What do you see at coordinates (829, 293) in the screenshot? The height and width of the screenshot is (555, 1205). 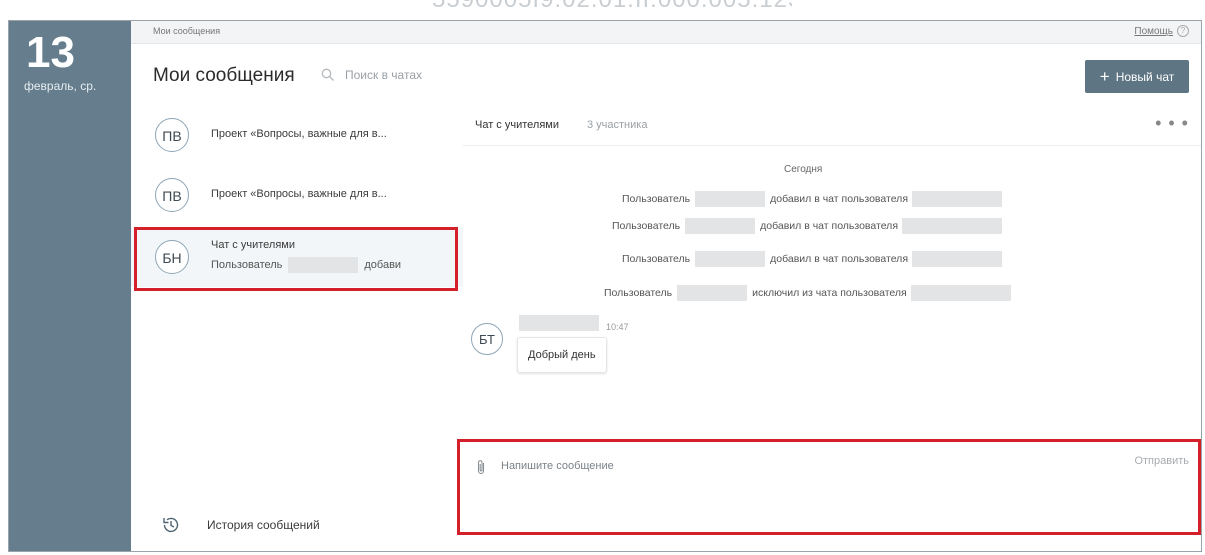 I see `system-message-action: исключил из чата пользователя` at bounding box center [829, 293].